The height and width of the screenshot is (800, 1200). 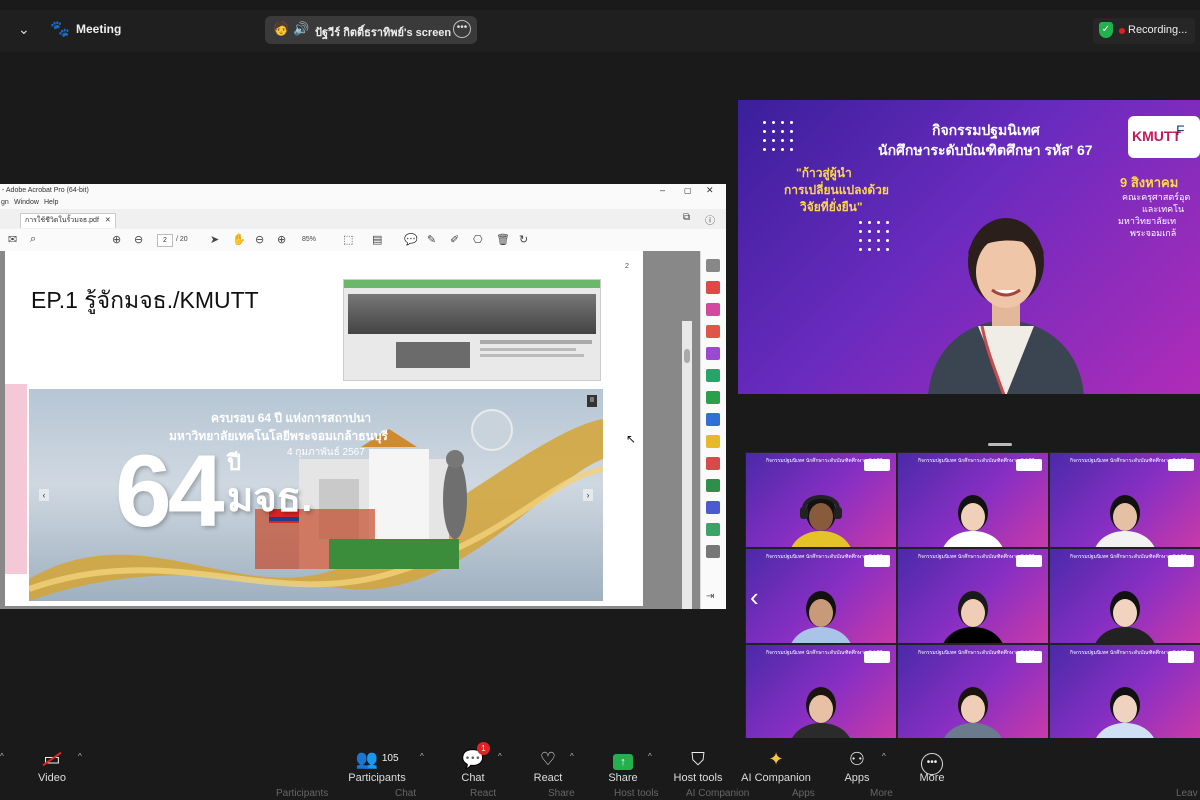 What do you see at coordinates (12, 239) in the screenshot?
I see `mail-icon: ✉` at bounding box center [12, 239].